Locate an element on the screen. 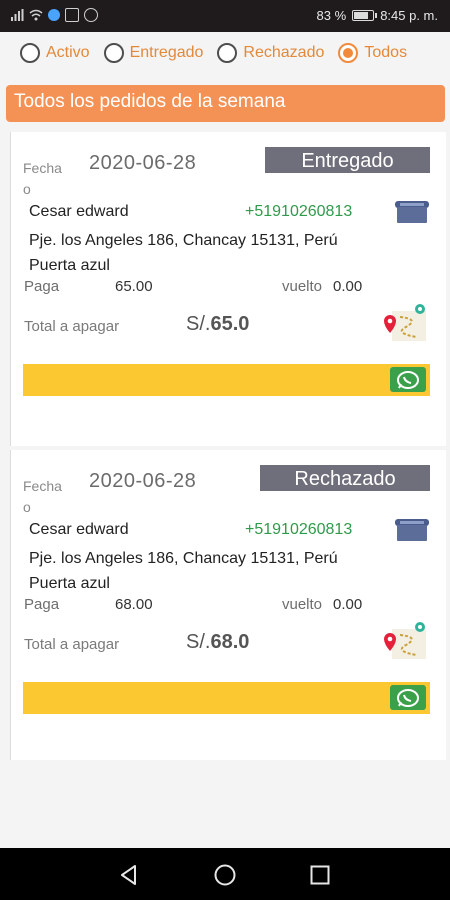 This screenshot has width=450, height=900. status-bar: 83 % 8:45 p. m. is located at coordinates (225, 16).